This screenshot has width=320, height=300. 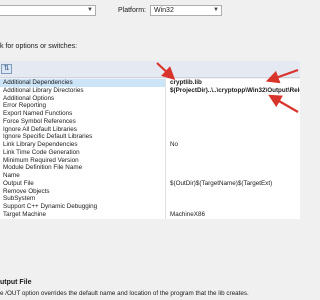 I want to click on property-name: Additional Dependencies, so click(x=83, y=83).